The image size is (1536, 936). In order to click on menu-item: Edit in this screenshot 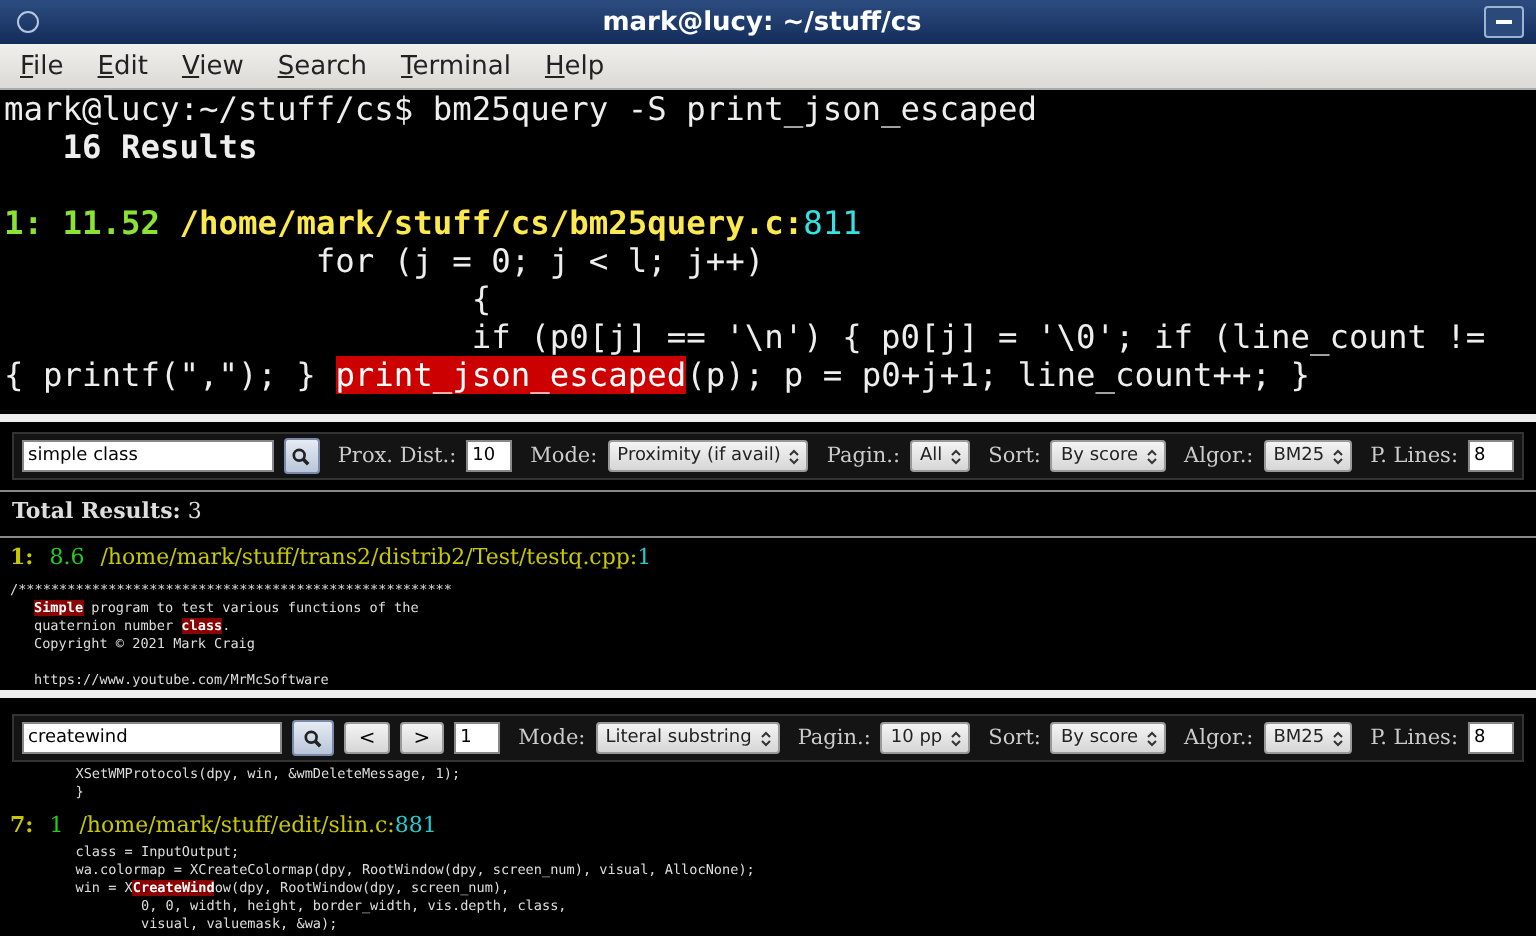, I will do `click(122, 66)`.